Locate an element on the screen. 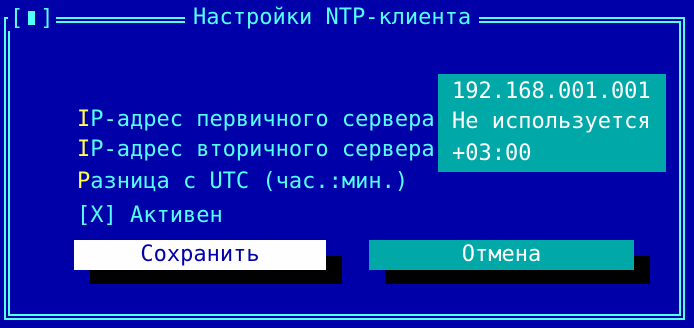 Image resolution: width=694 pixels, height=328 pixels. close-bracket-left: [ is located at coordinates (17, 18).